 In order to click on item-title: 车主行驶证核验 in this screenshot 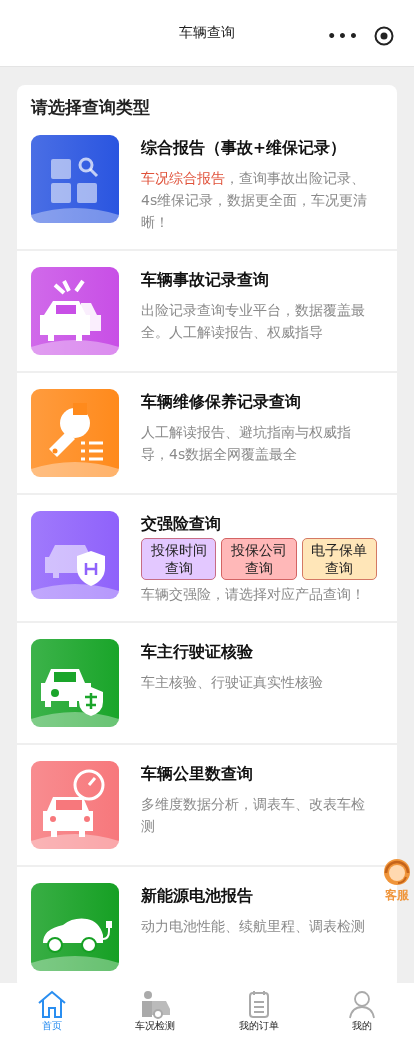, I will do `click(197, 652)`.